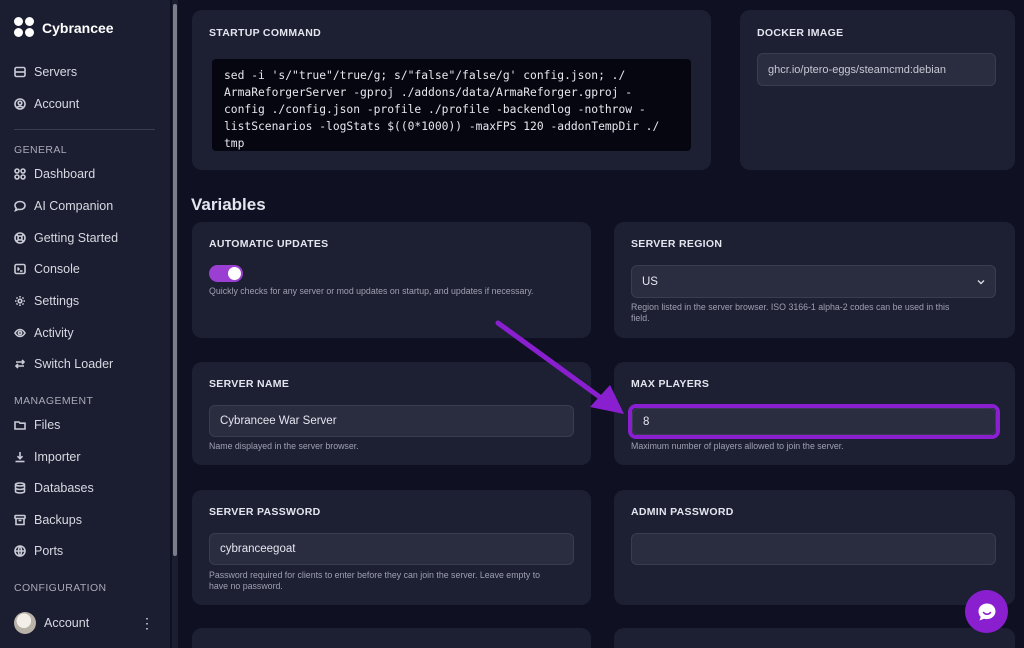  I want to click on server-icon, so click(20, 72).